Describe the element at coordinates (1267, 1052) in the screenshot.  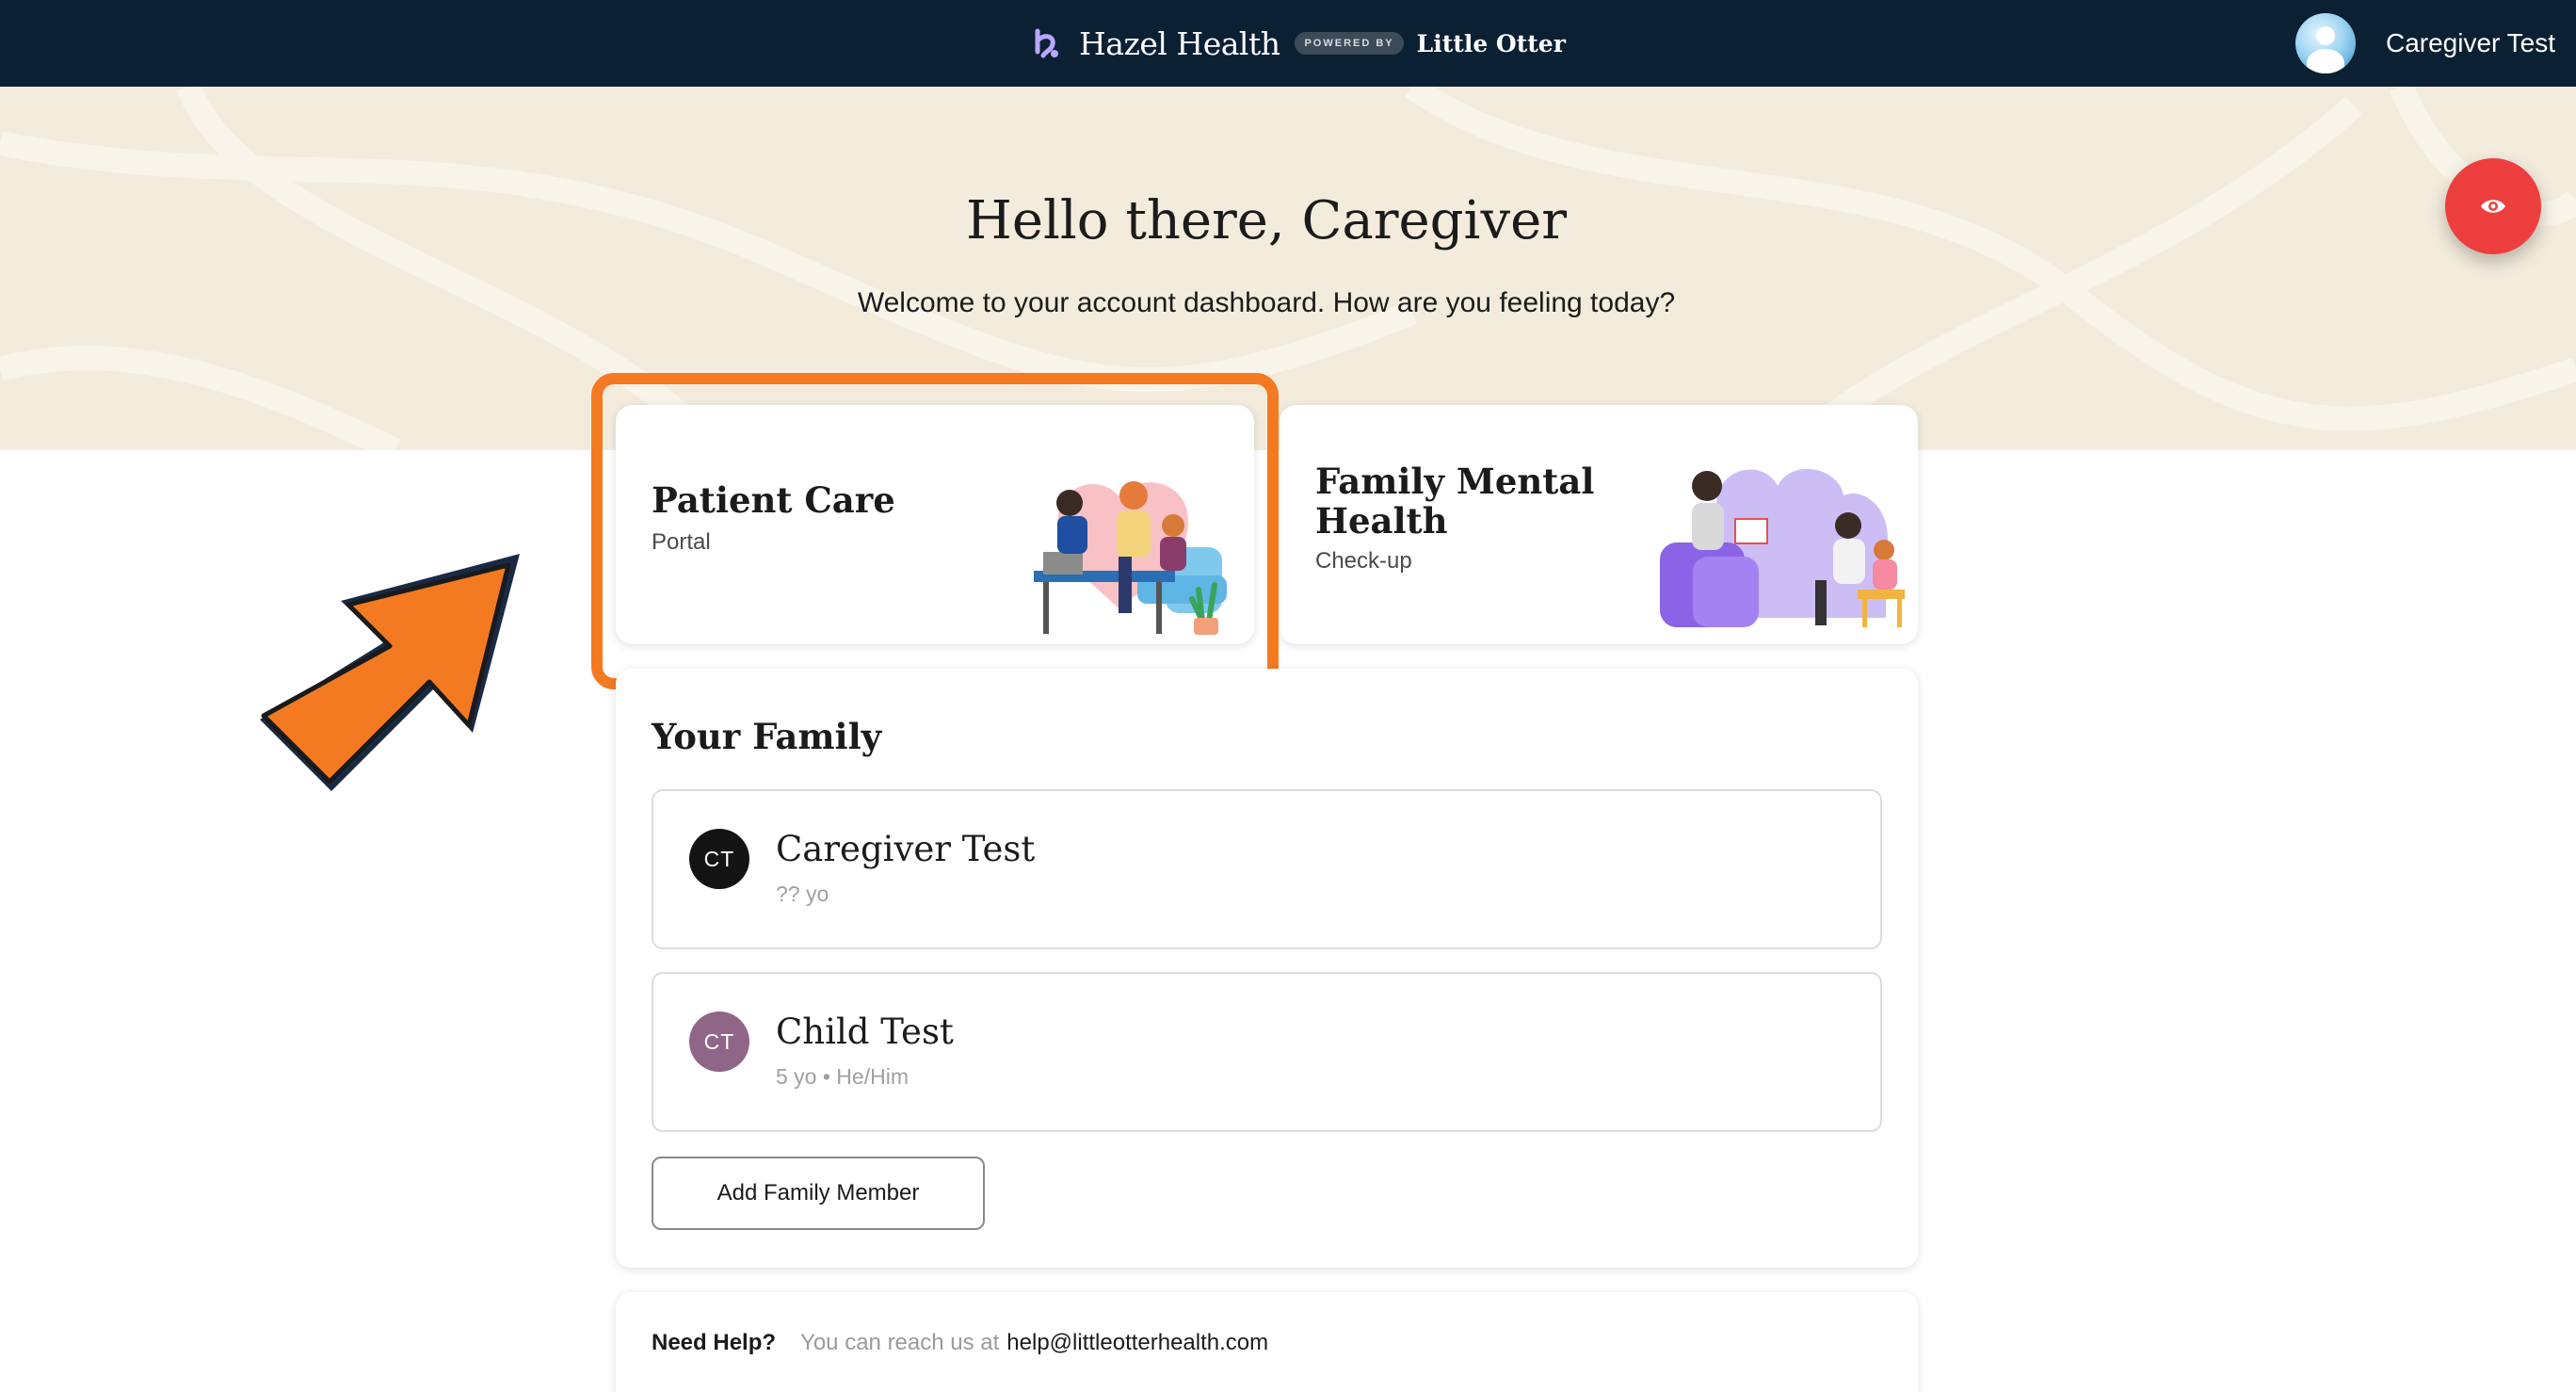
I see `family-member-row: CT Child Test 5 yo • He/Him` at that location.